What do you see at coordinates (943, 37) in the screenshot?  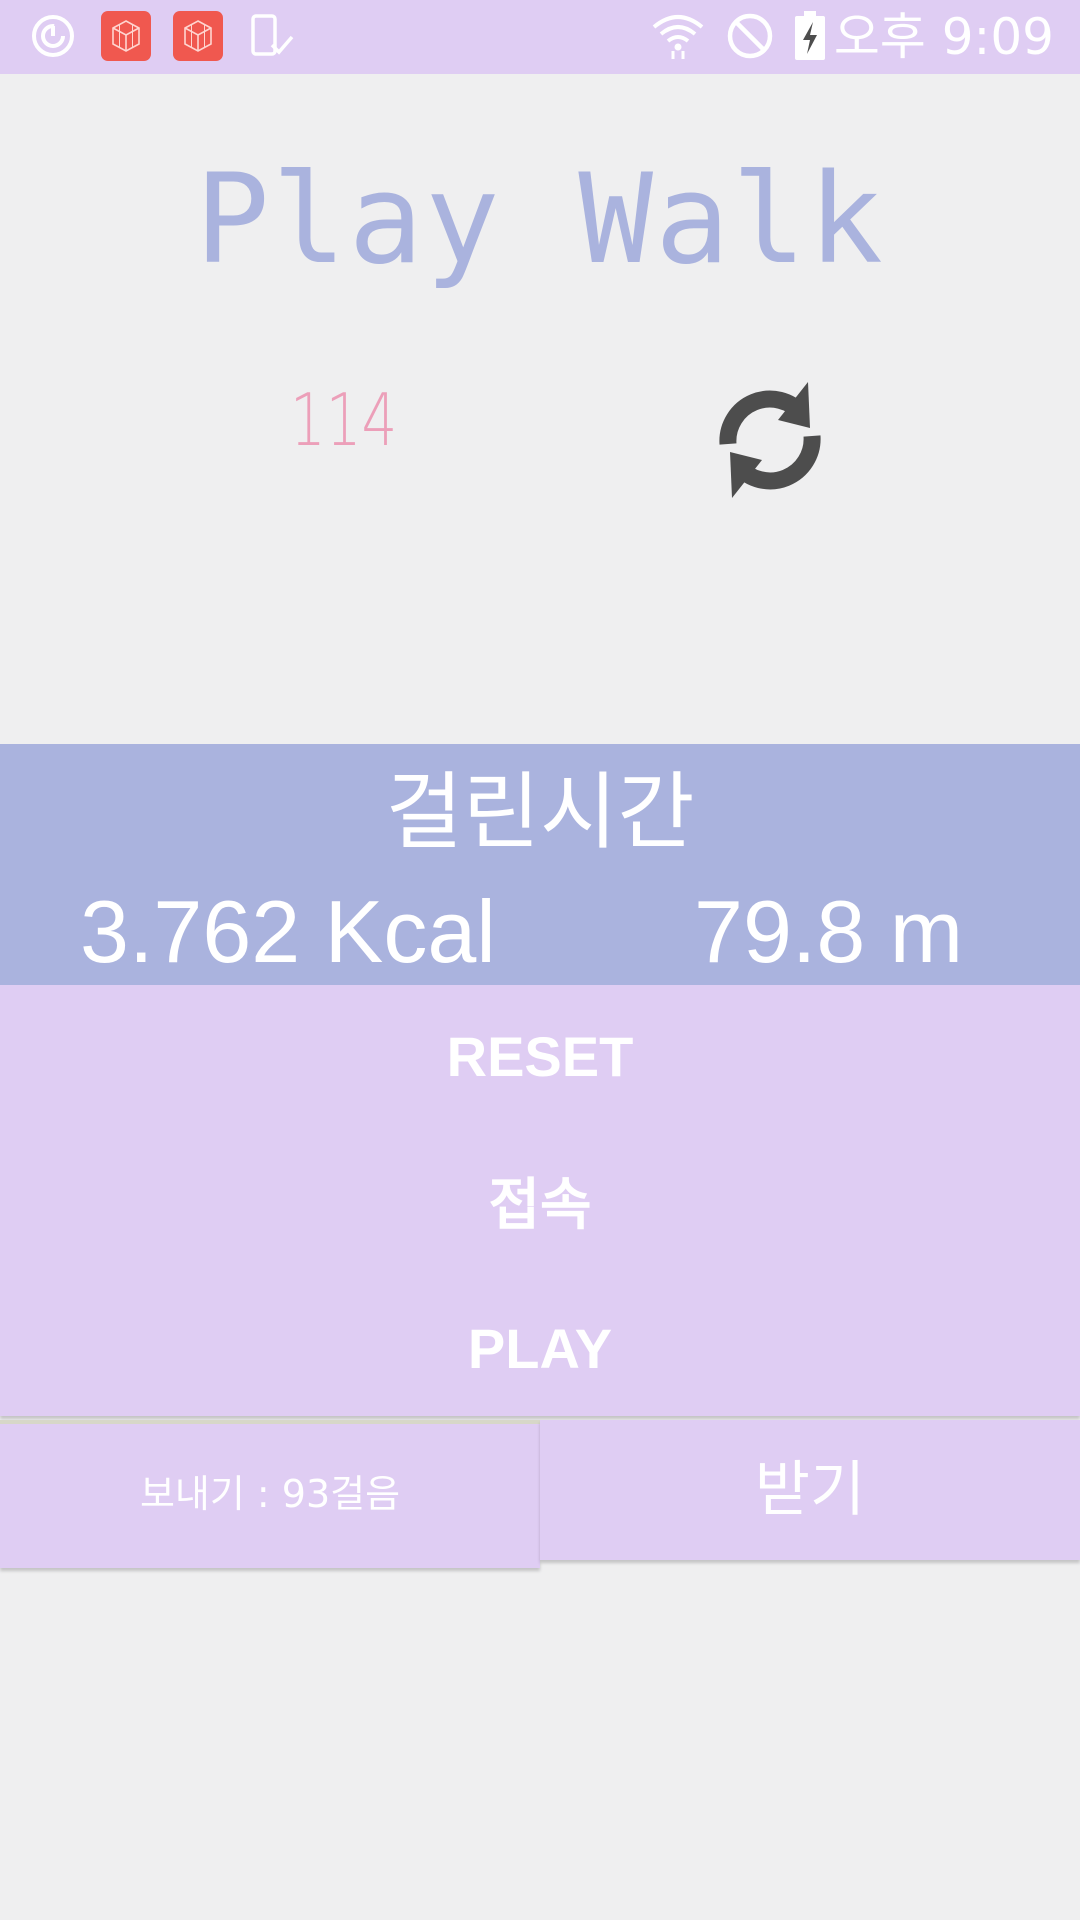 I see `status-time: 오후 9:09` at bounding box center [943, 37].